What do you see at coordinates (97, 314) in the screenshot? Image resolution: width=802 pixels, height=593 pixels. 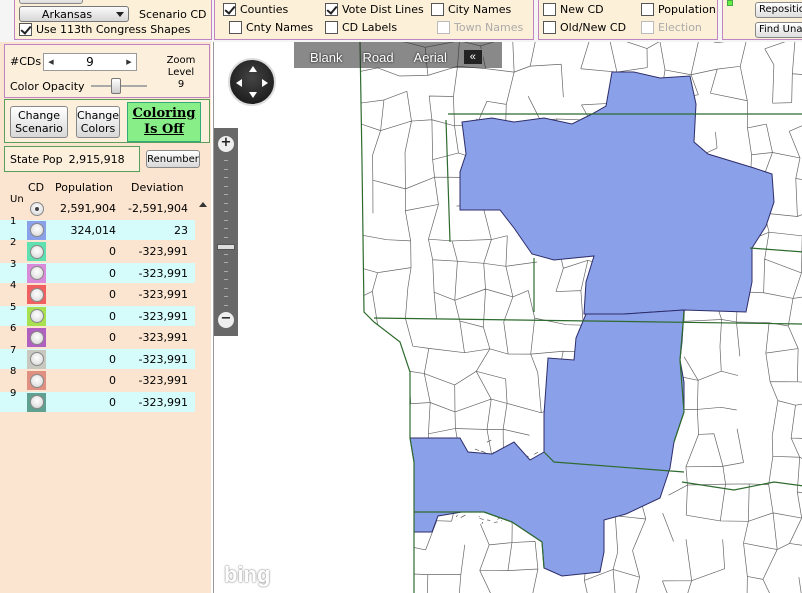 I see `table-row: 5 0 -323,991` at bounding box center [97, 314].